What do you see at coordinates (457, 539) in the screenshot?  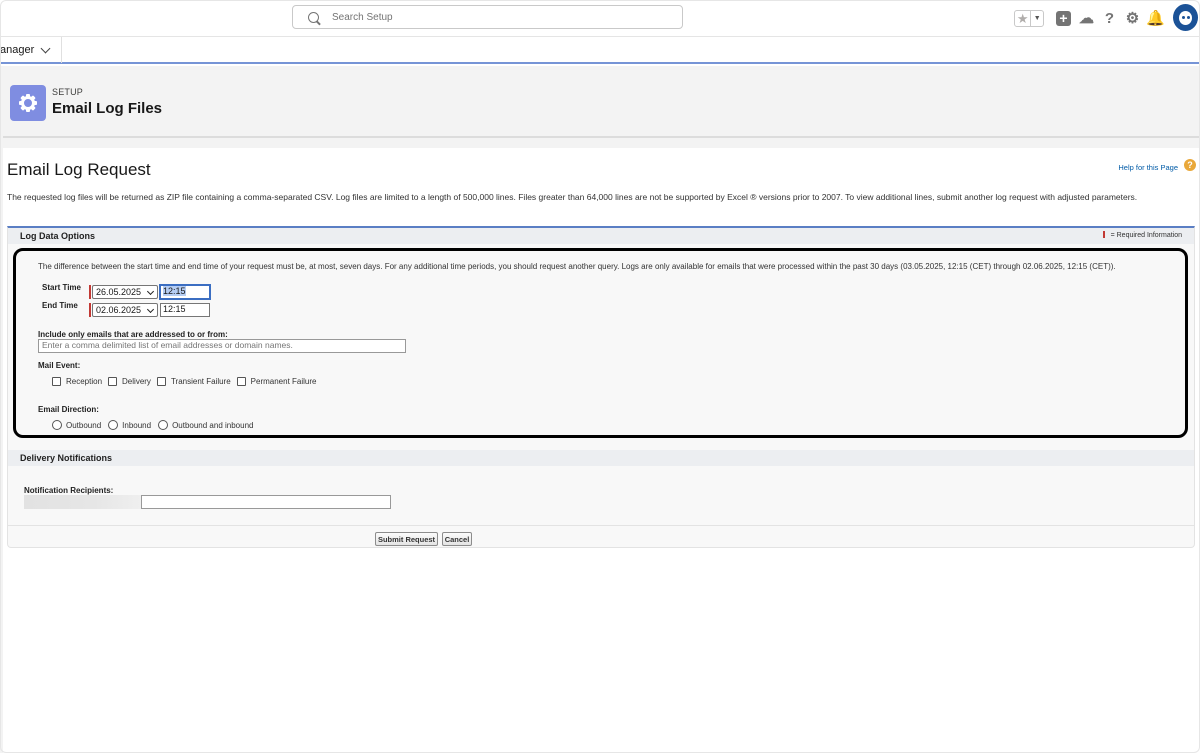 I see `cancel-button: Cancel` at bounding box center [457, 539].